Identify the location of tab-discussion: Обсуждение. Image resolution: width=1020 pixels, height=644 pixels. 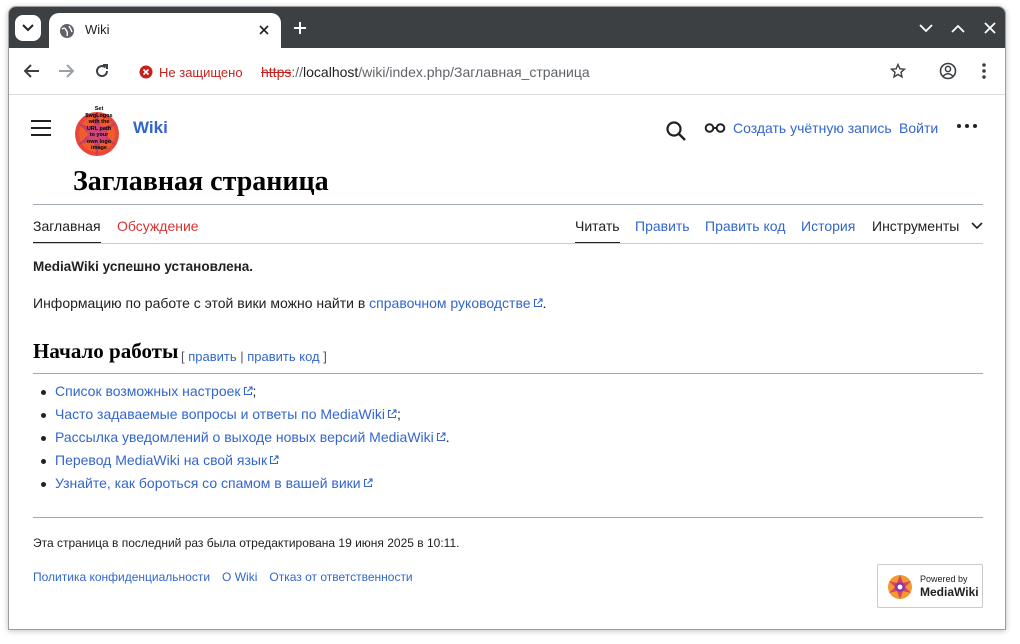
(158, 230).